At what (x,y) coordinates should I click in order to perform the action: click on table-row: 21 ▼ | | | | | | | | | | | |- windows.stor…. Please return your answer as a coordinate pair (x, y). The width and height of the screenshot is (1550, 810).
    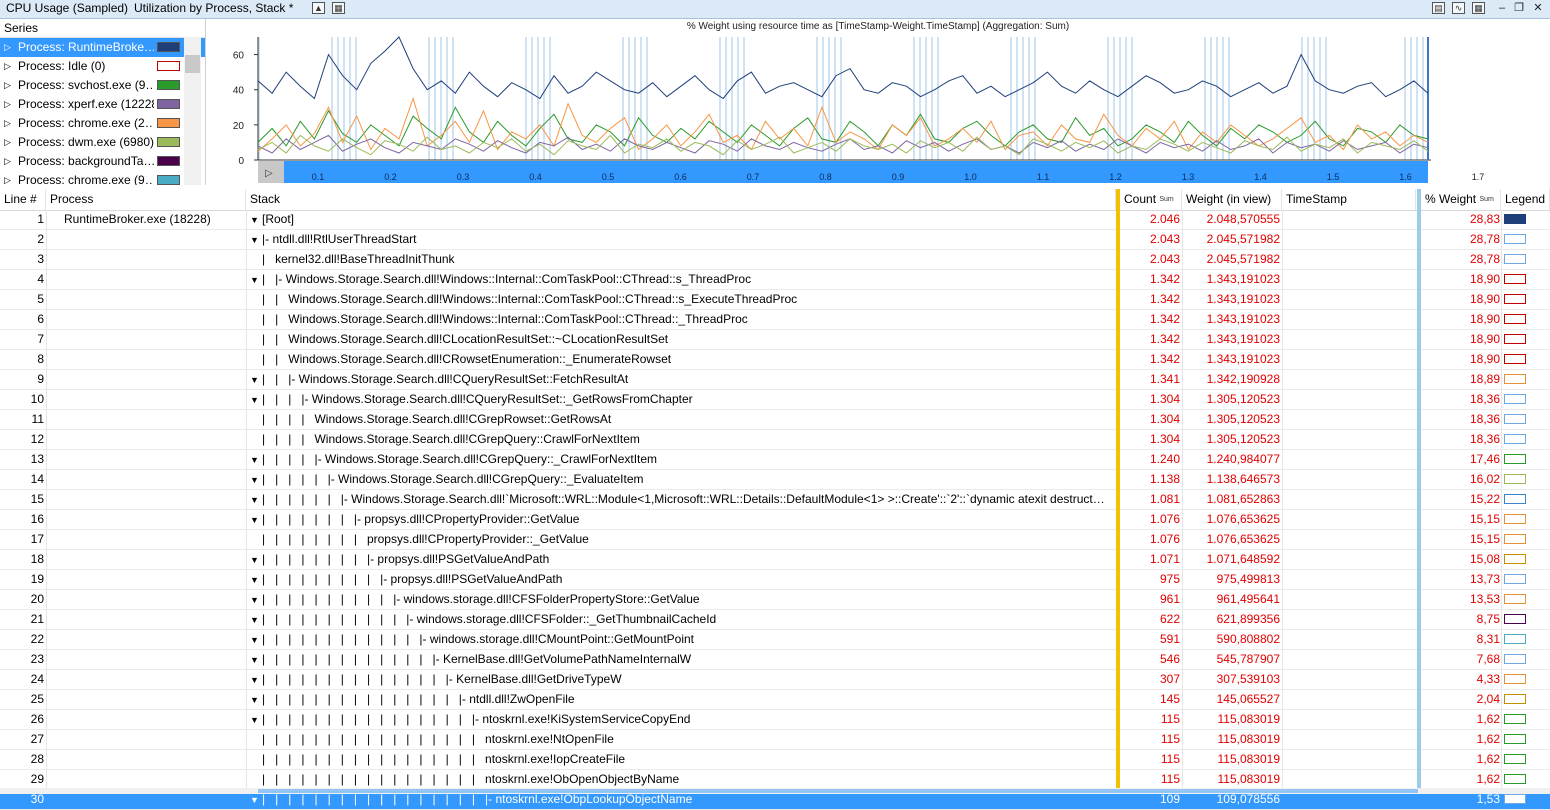
    Looking at the image, I should click on (775, 620).